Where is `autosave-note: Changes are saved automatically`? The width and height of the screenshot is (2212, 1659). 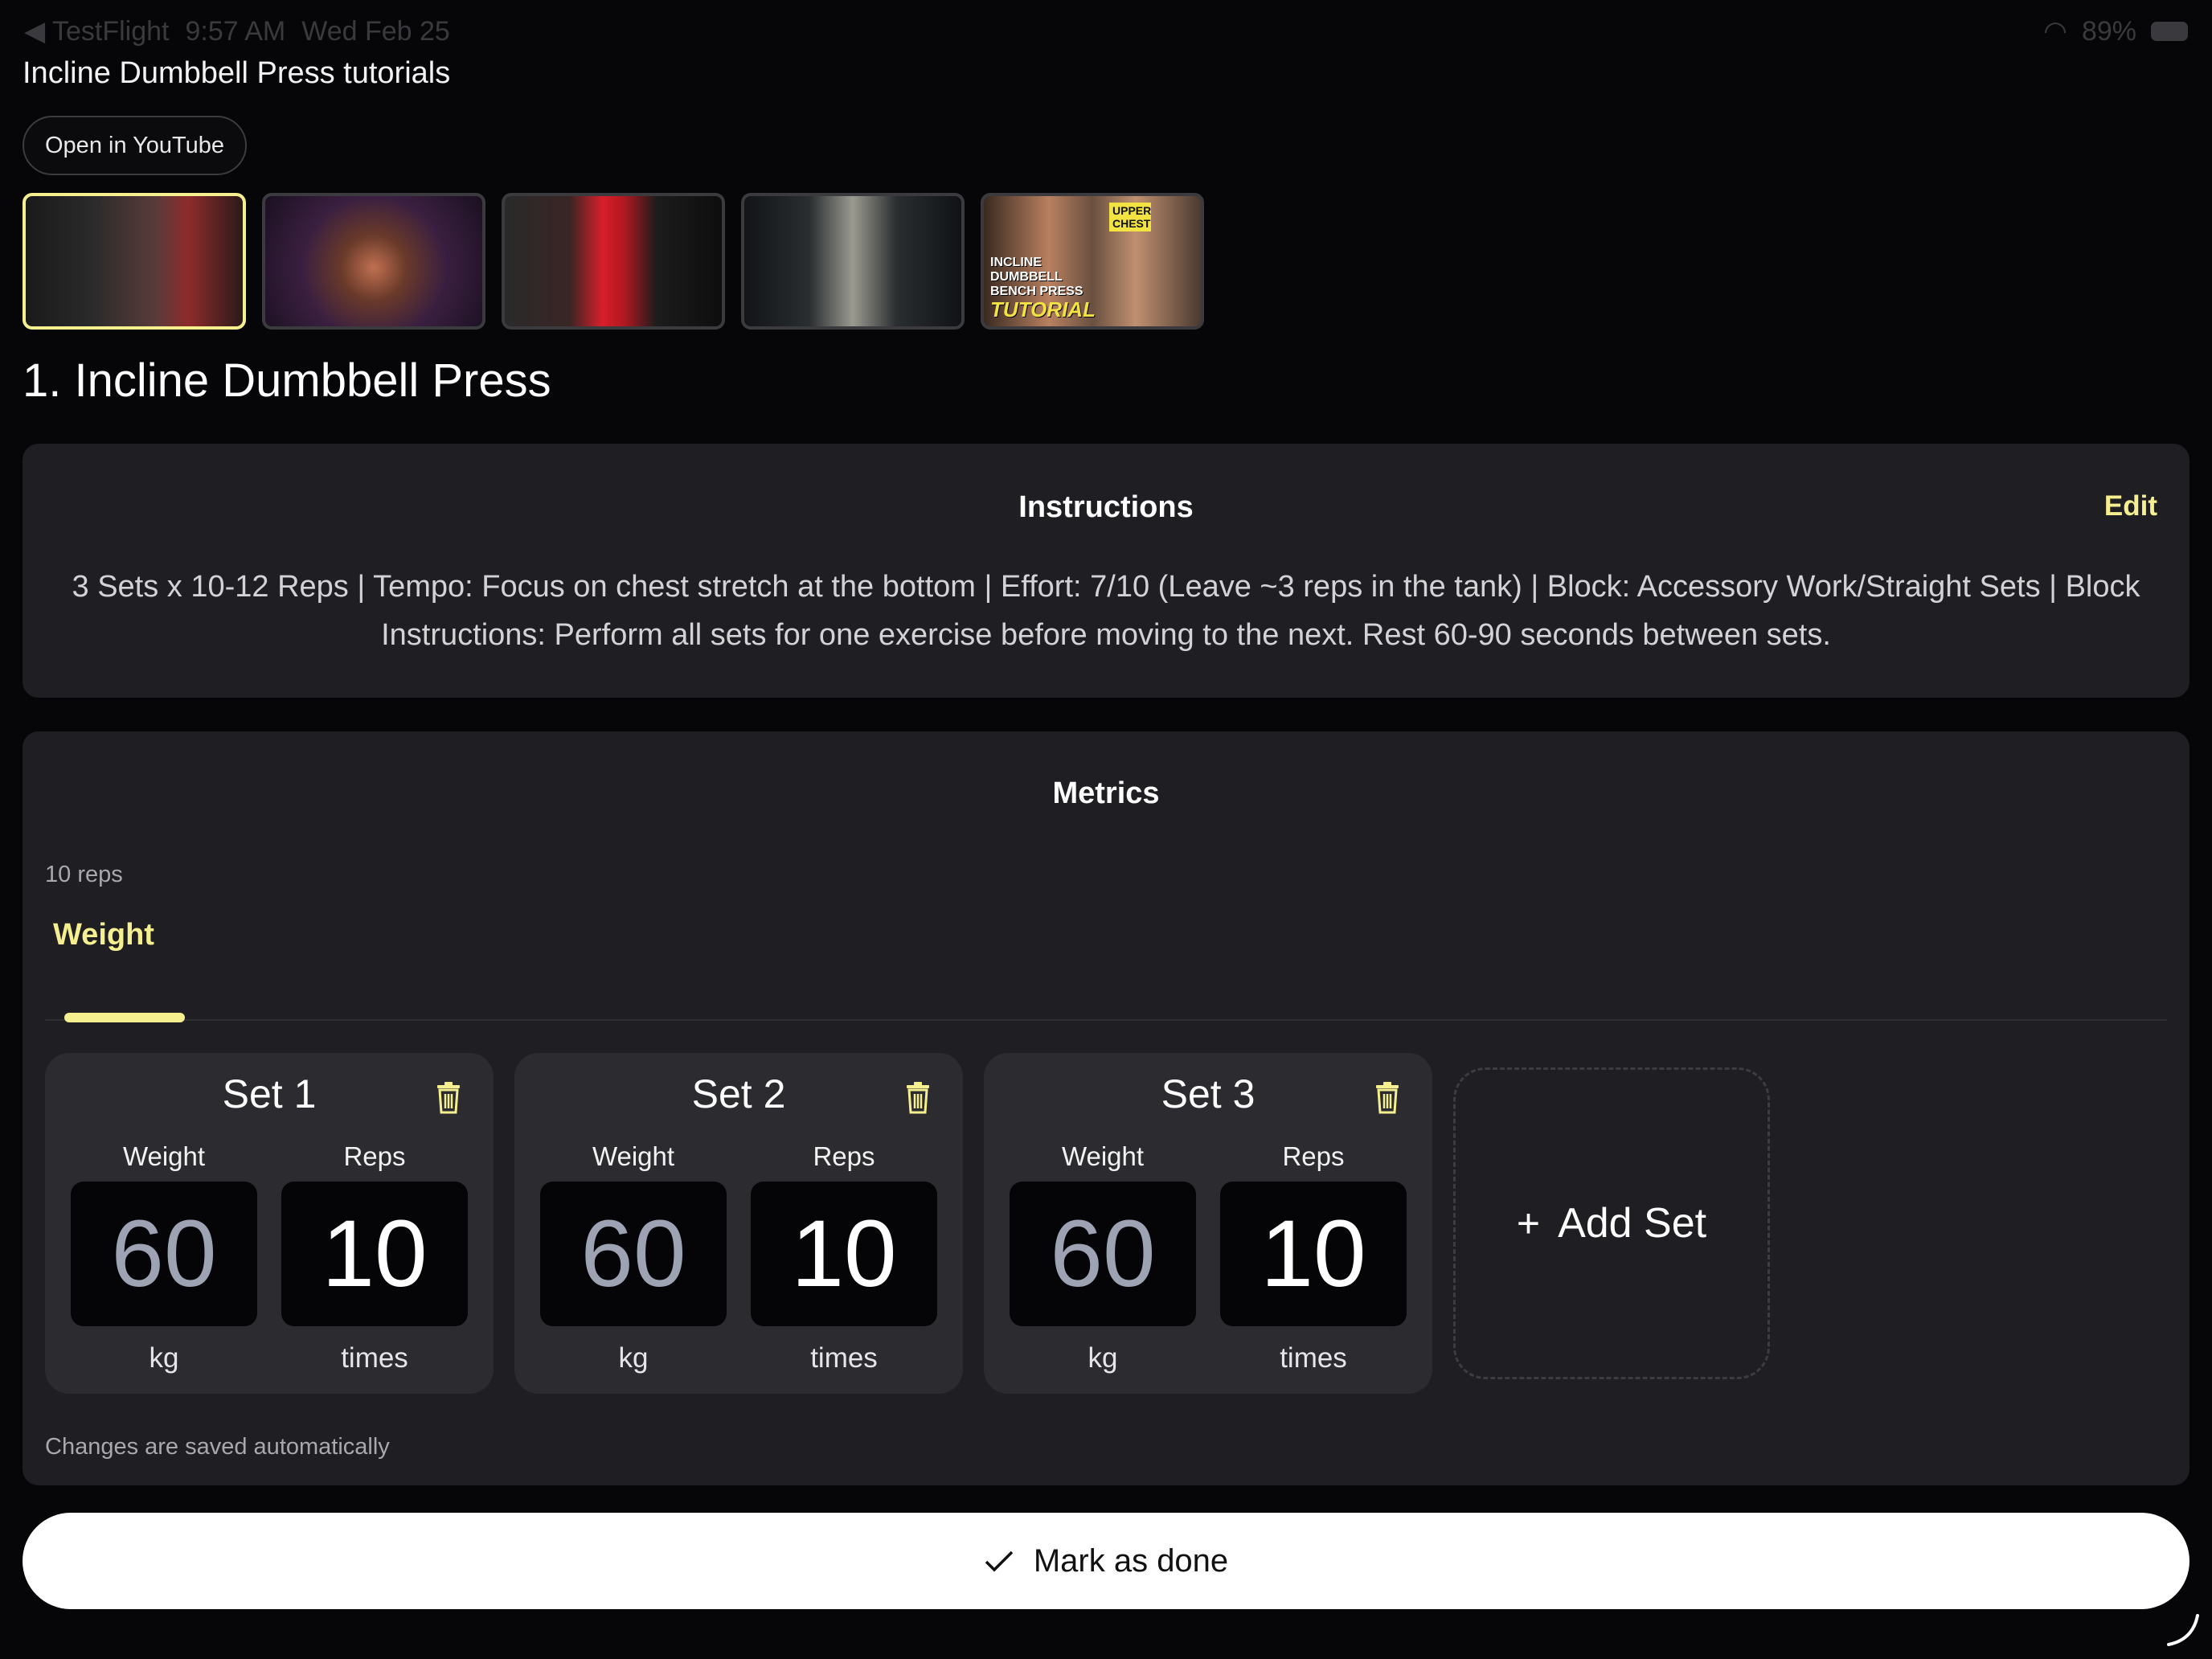 autosave-note: Changes are saved automatically is located at coordinates (217, 1447).